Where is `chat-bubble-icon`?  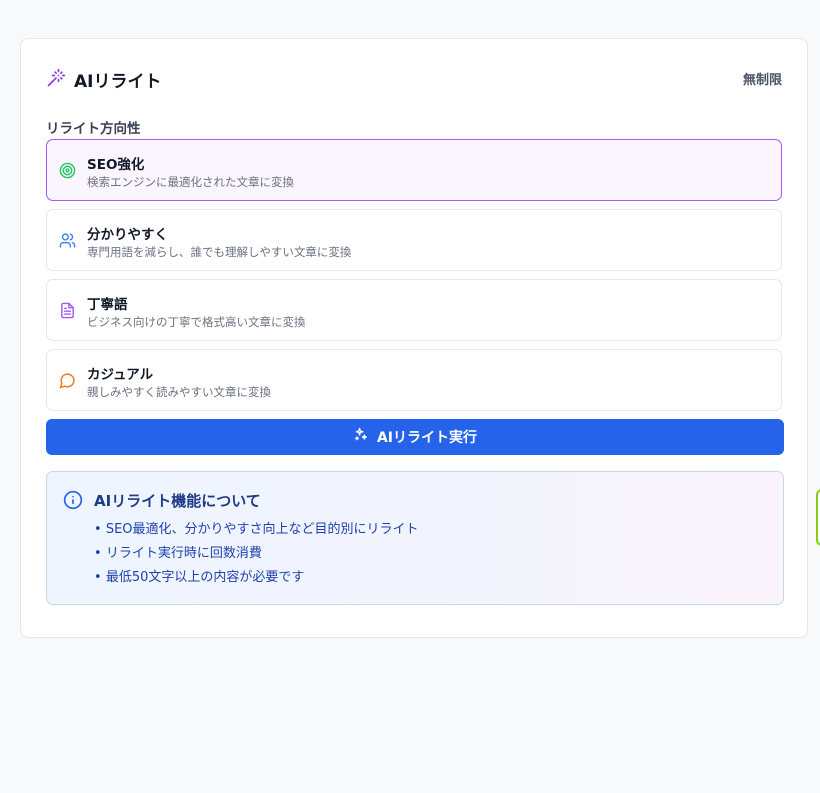
chat-bubble-icon is located at coordinates (67, 380).